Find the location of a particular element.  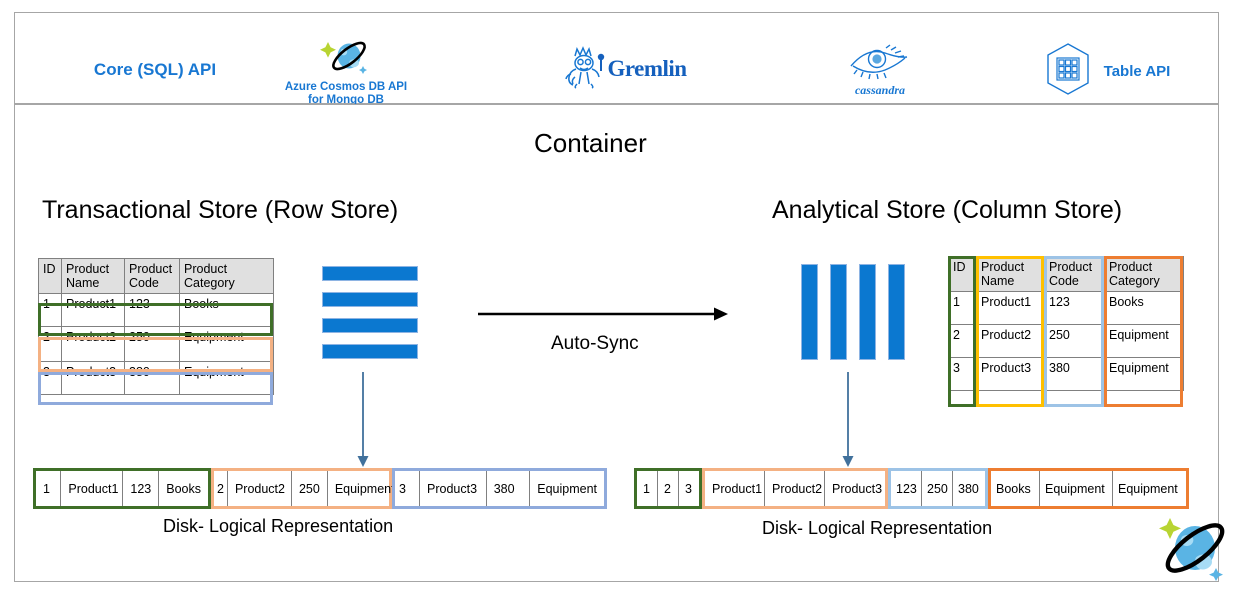

api-label-core-sql: Core (SQL) API is located at coordinates (155, 69).